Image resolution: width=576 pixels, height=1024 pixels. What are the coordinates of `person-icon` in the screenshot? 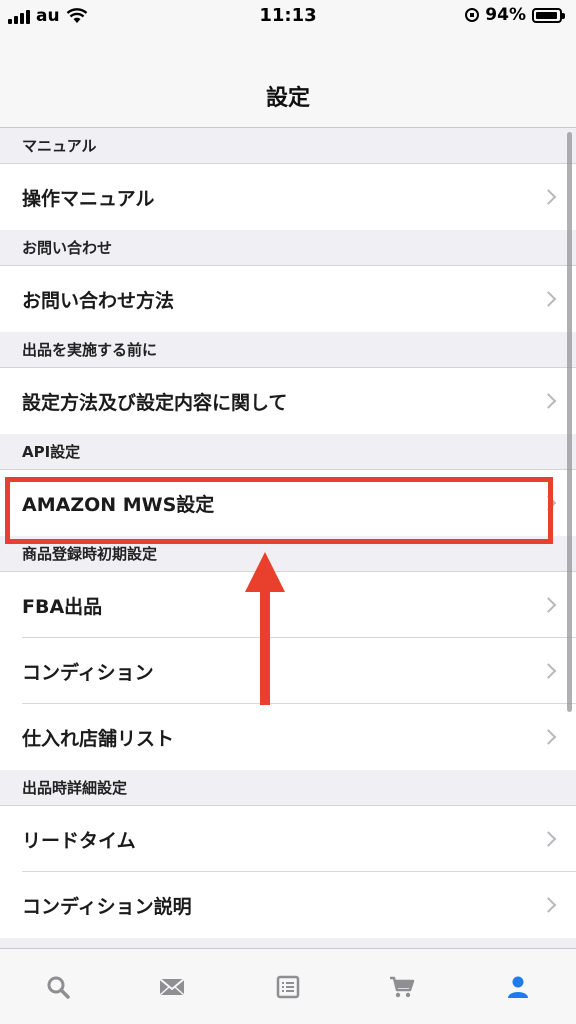 It's located at (518, 987).